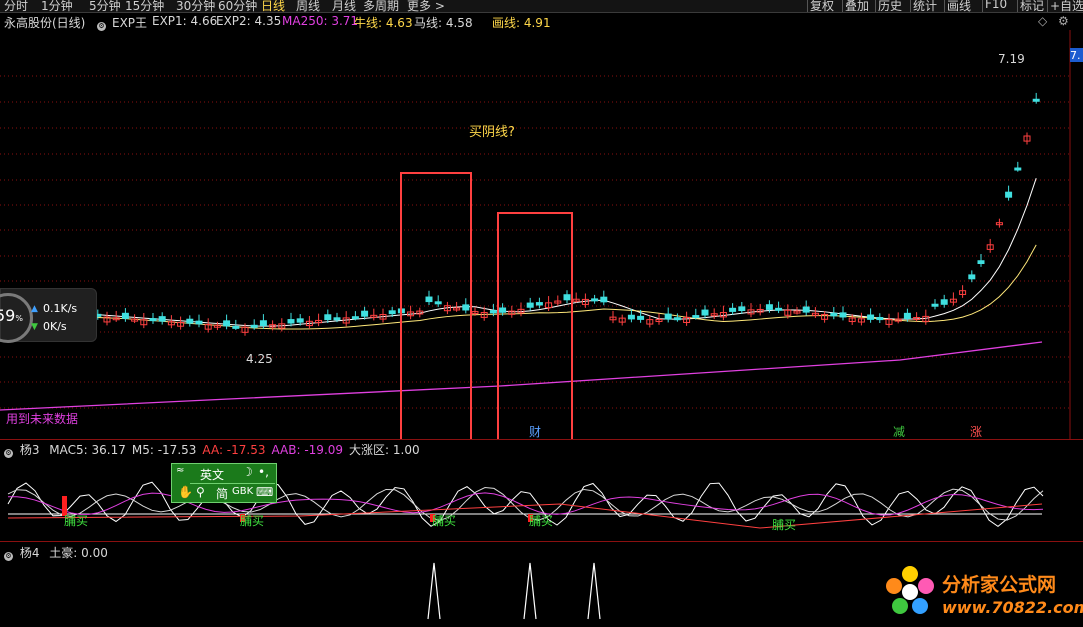 The image size is (1083, 627). I want to click on ime-row-1: ≈ 英文 ☽ •,, so click(224, 474).